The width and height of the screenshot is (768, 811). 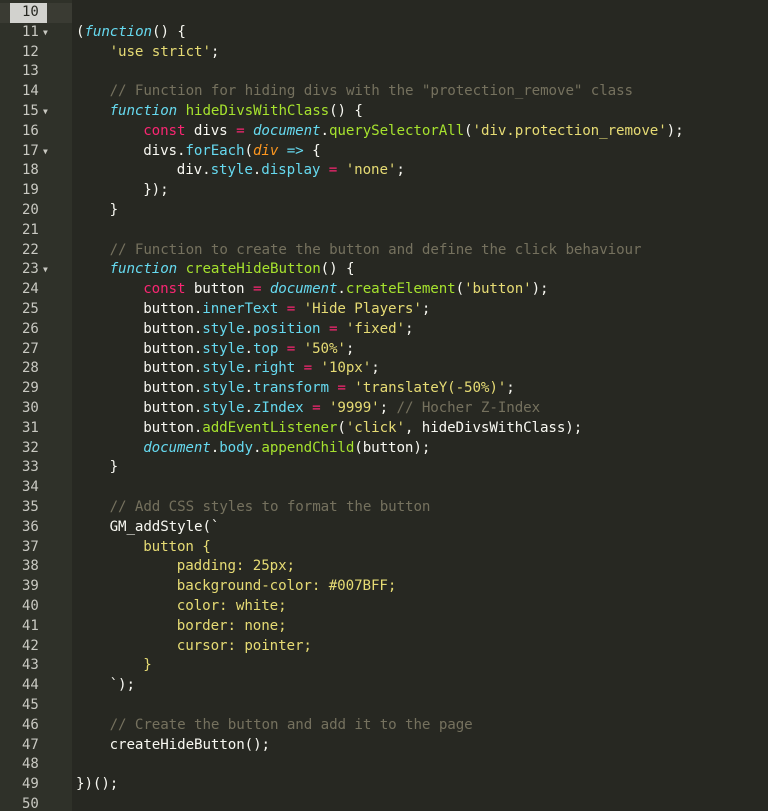 What do you see at coordinates (232, 270) in the screenshot?
I see `code-line: function createHideButton() {` at bounding box center [232, 270].